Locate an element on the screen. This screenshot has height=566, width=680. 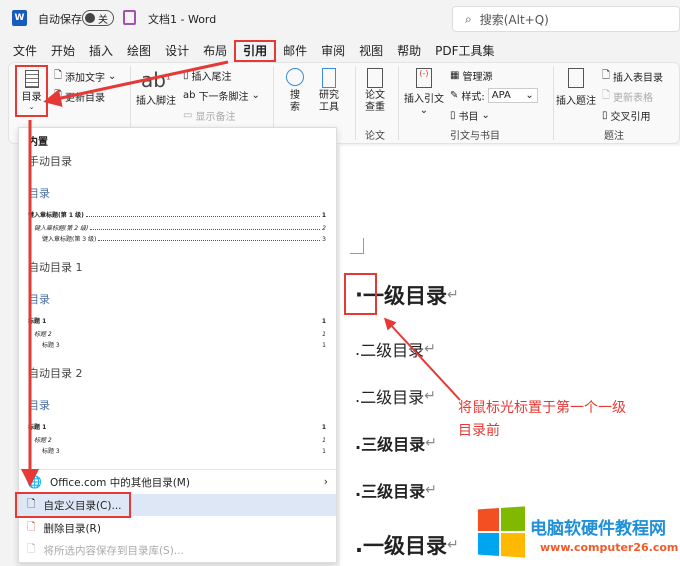
arrow-annotation-to-cursor is located at coordinates (422, 359).